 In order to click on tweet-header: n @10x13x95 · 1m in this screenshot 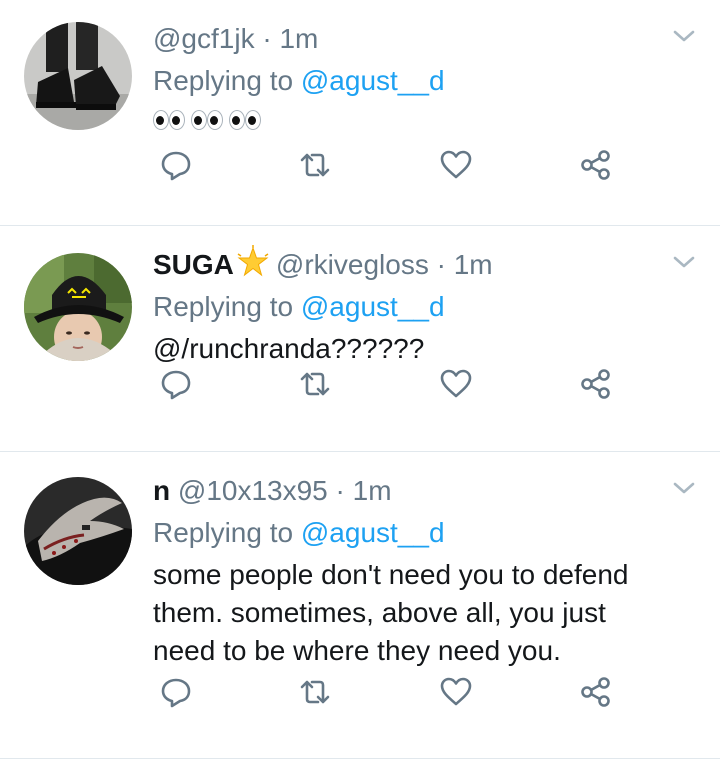, I will do `click(406, 491)`.